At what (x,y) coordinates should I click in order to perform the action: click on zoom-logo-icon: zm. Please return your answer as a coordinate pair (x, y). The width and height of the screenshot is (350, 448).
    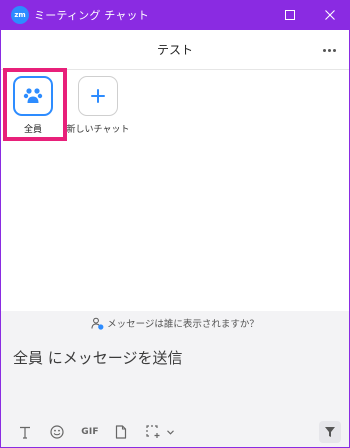
    Looking at the image, I should click on (20, 15).